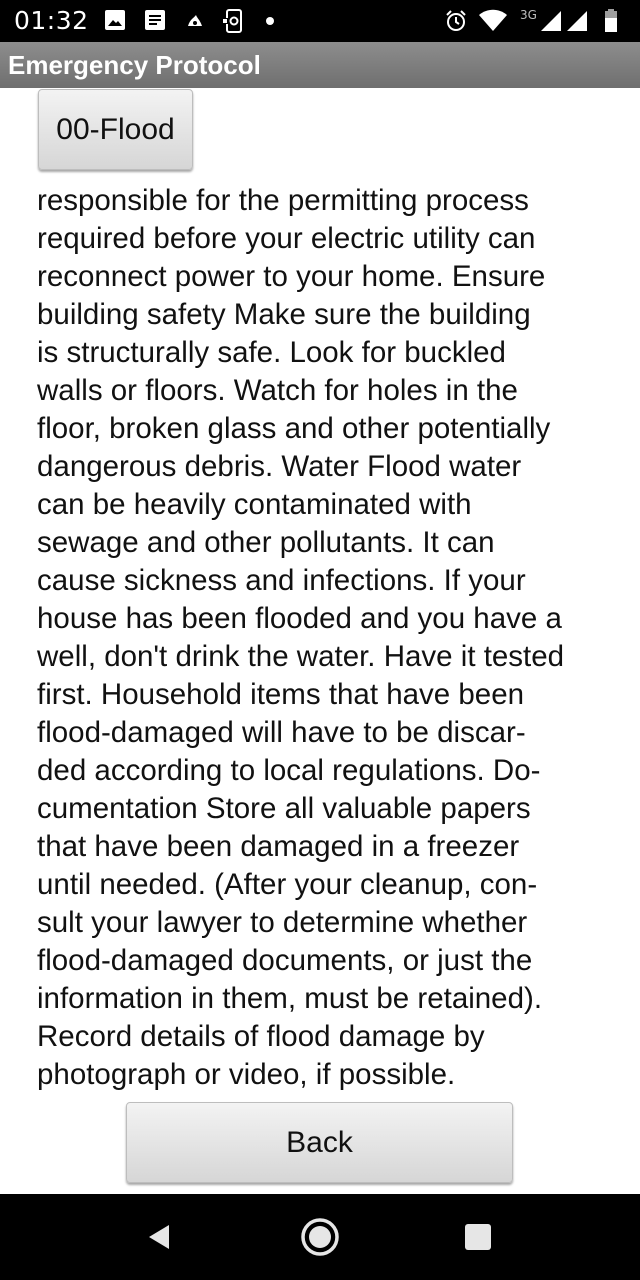  I want to click on image-icon, so click(115, 20).